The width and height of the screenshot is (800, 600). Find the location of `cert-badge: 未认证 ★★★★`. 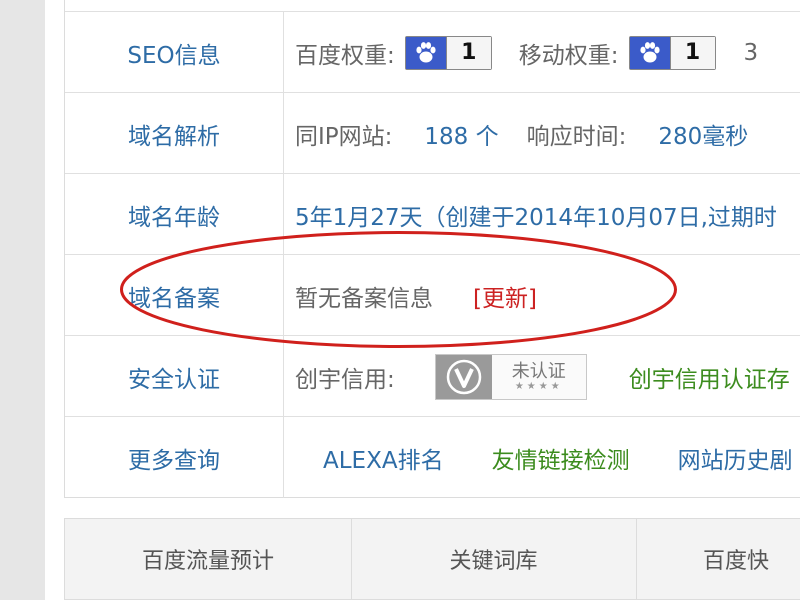

cert-badge: 未认证 ★★★★ is located at coordinates (510, 376).